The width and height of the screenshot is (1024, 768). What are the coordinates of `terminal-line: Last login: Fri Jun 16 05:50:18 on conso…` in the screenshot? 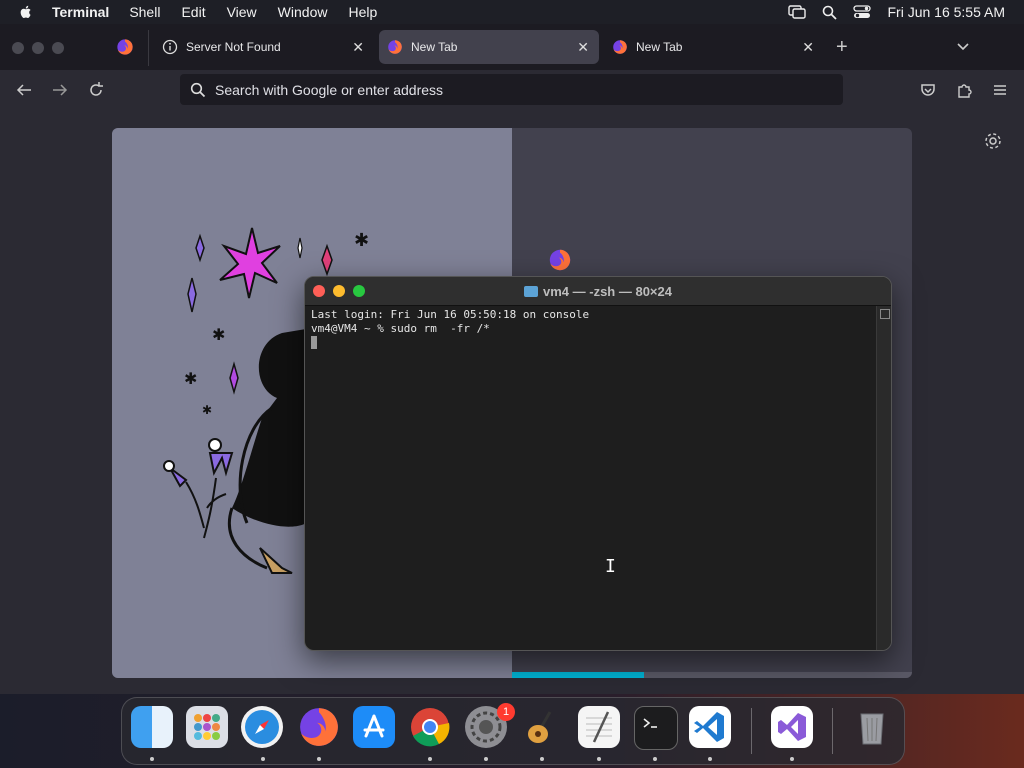 It's located at (450, 314).